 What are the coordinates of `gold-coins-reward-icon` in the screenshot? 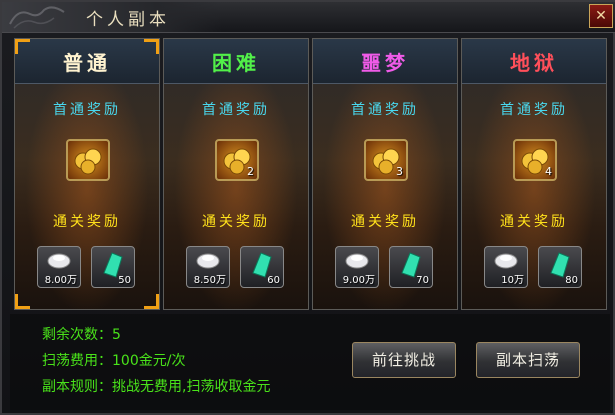 It's located at (88, 160).